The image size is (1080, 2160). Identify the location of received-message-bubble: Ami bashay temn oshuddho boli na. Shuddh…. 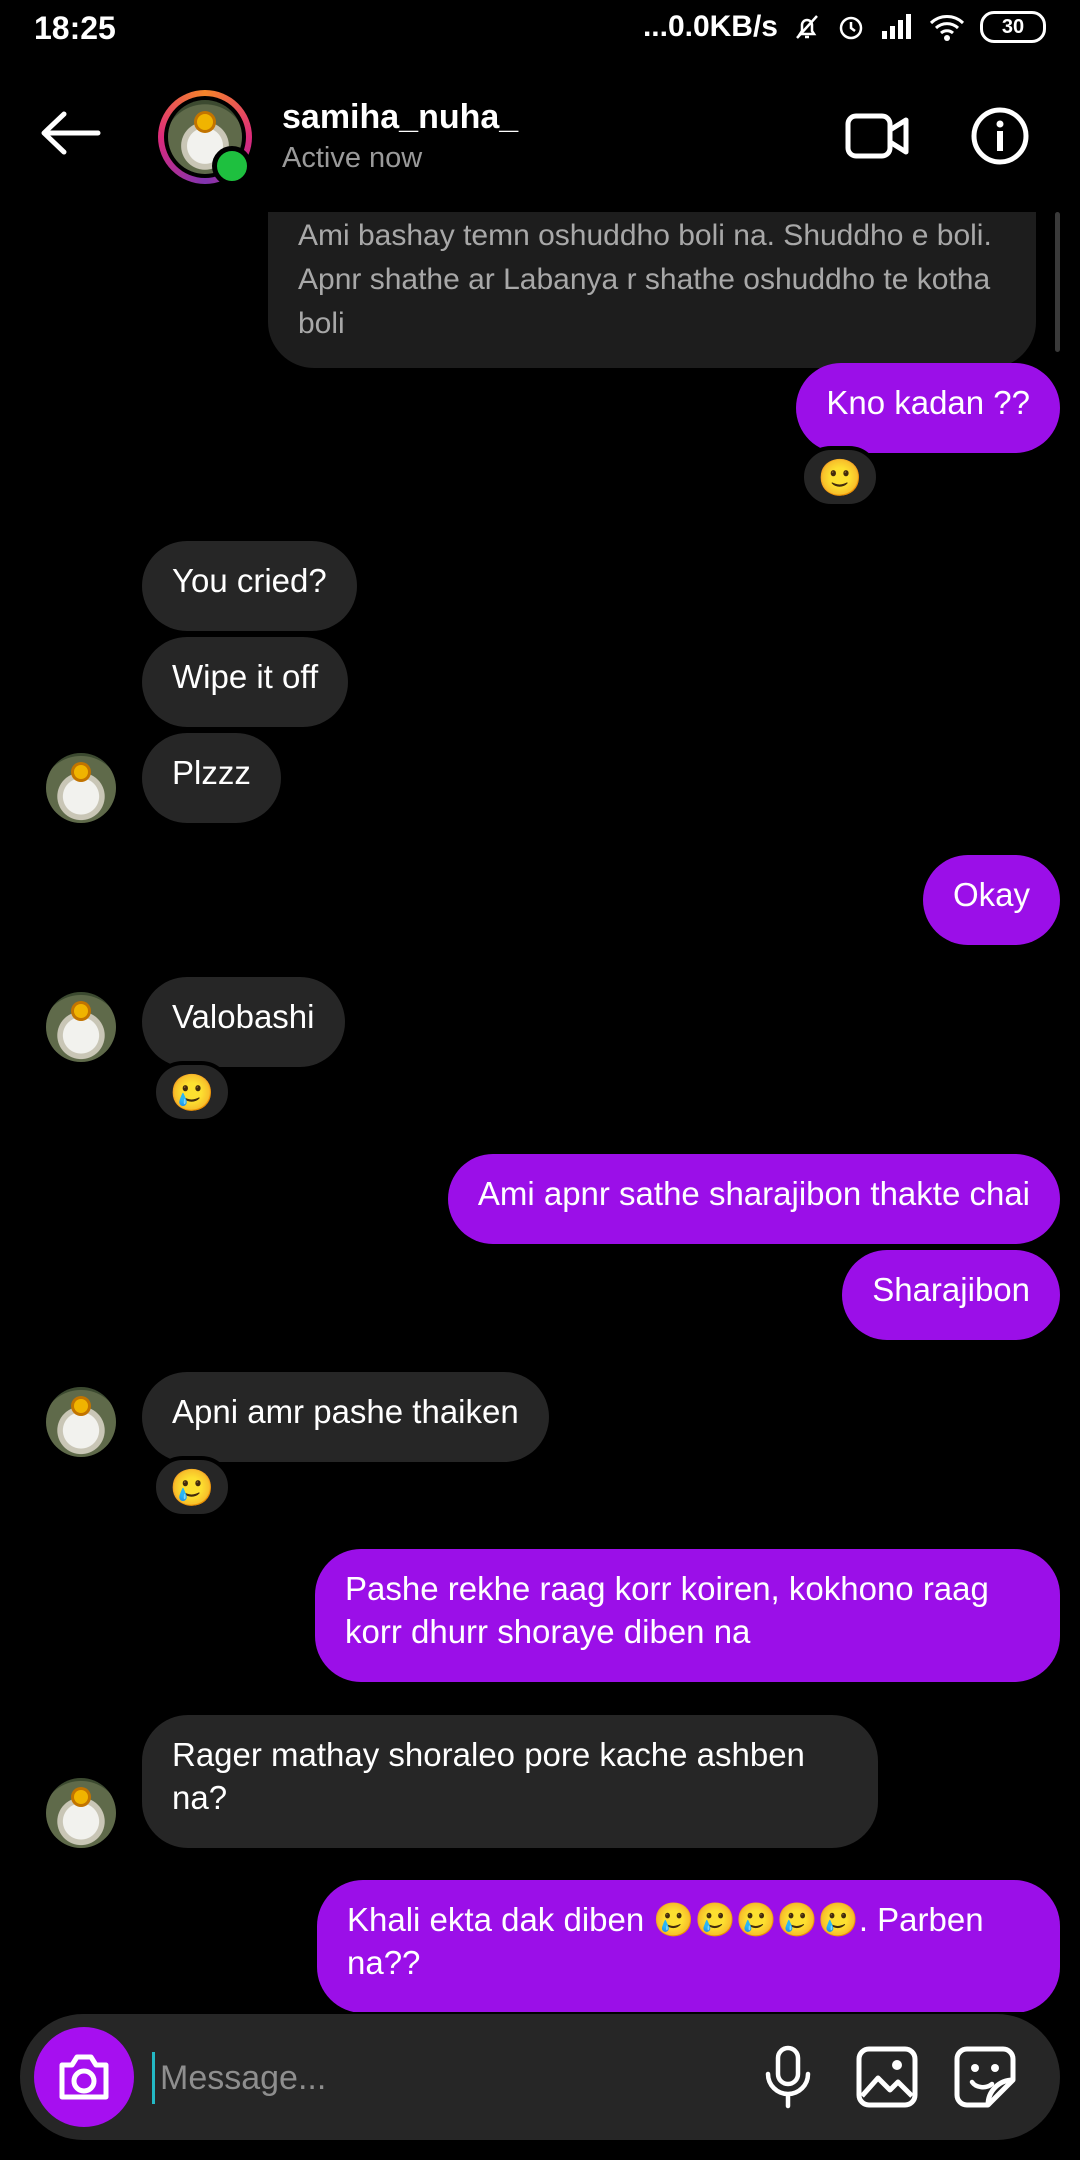
(652, 290).